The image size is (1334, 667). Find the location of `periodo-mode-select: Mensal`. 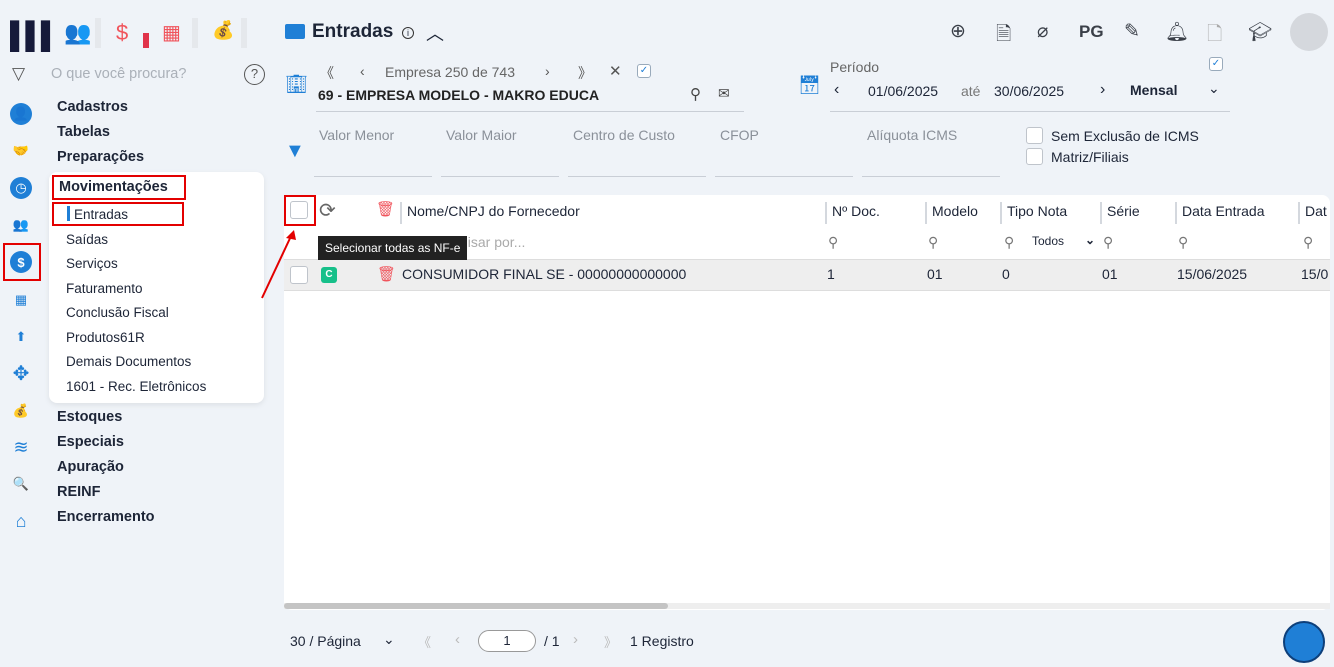

periodo-mode-select: Mensal is located at coordinates (1153, 90).